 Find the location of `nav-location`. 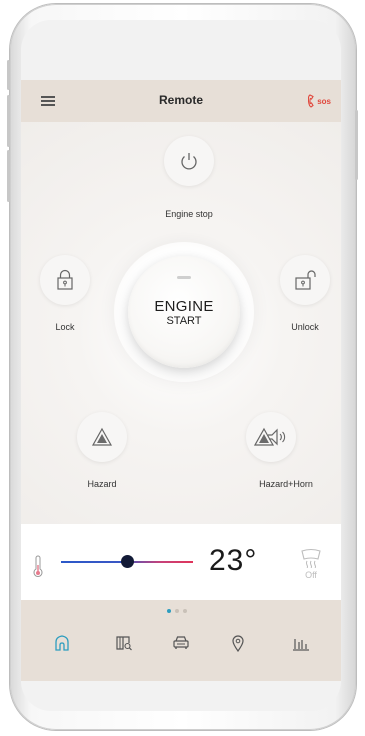

nav-location is located at coordinates (238, 643).